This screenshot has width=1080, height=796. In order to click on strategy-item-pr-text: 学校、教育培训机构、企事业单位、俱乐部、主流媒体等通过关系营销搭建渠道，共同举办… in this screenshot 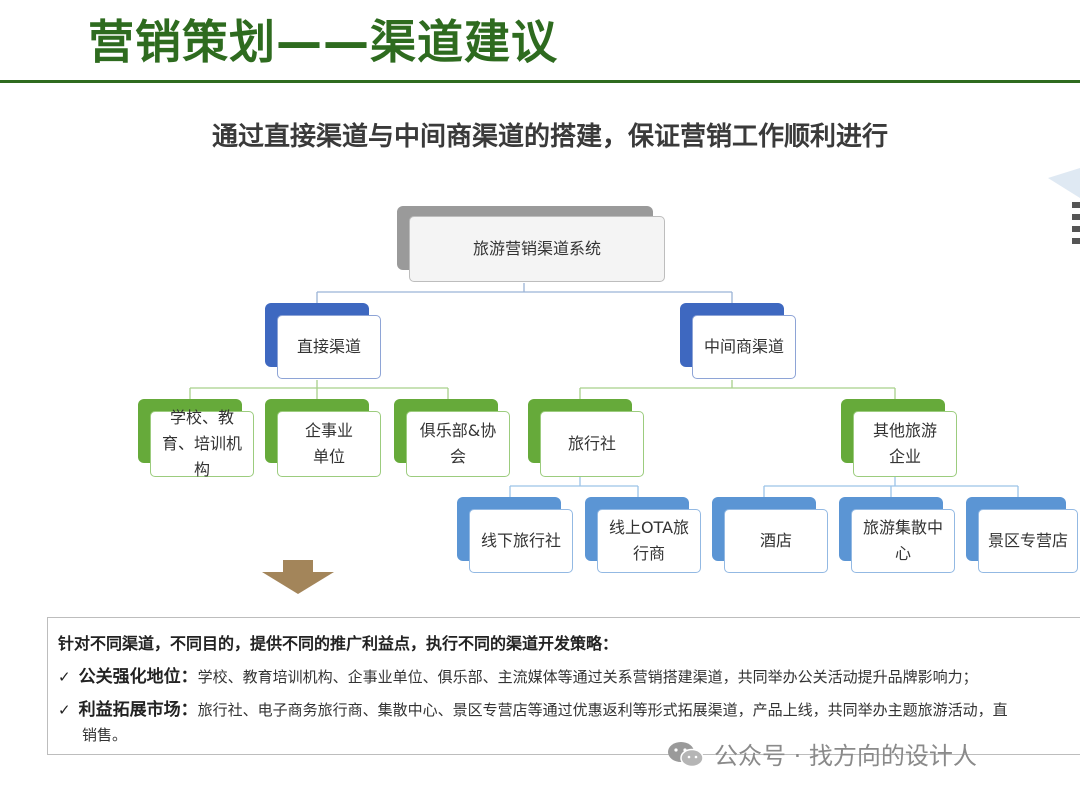, I will do `click(587, 677)`.